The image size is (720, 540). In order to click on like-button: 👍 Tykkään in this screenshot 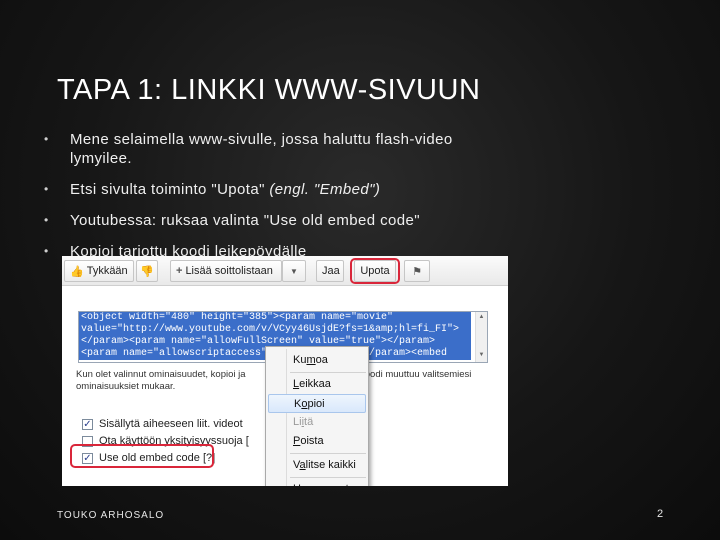, I will do `click(99, 271)`.